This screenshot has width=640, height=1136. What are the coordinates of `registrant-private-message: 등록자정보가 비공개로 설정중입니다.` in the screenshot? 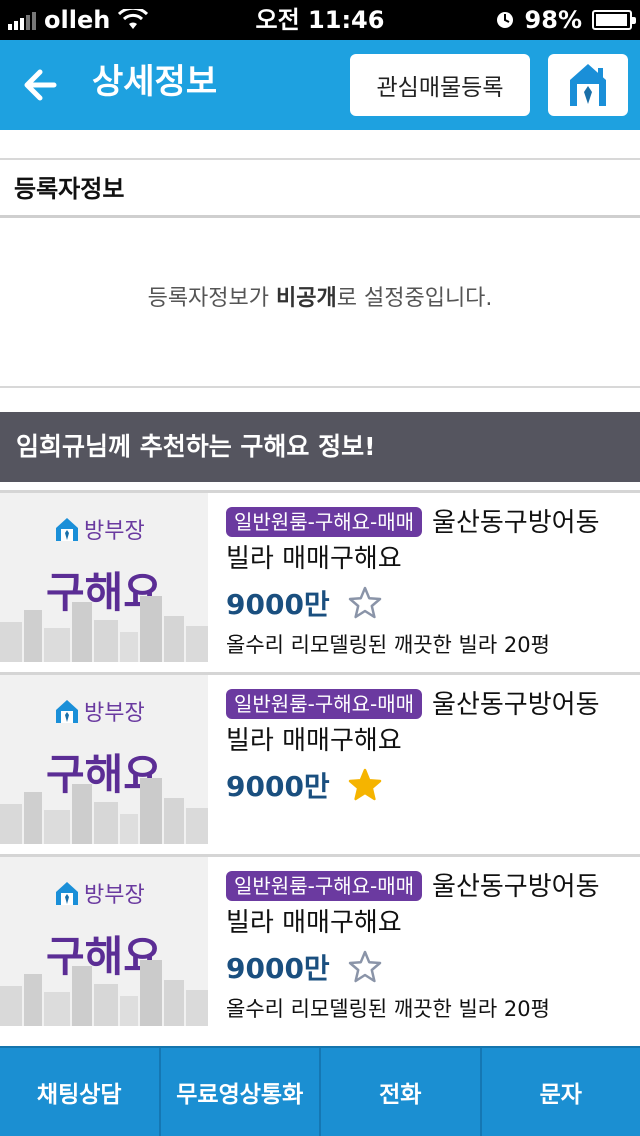 It's located at (320, 296).